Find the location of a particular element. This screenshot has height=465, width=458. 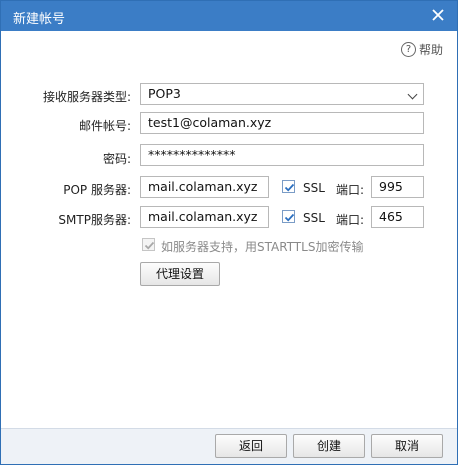

pop-port-label: 端口: is located at coordinates (350, 190).